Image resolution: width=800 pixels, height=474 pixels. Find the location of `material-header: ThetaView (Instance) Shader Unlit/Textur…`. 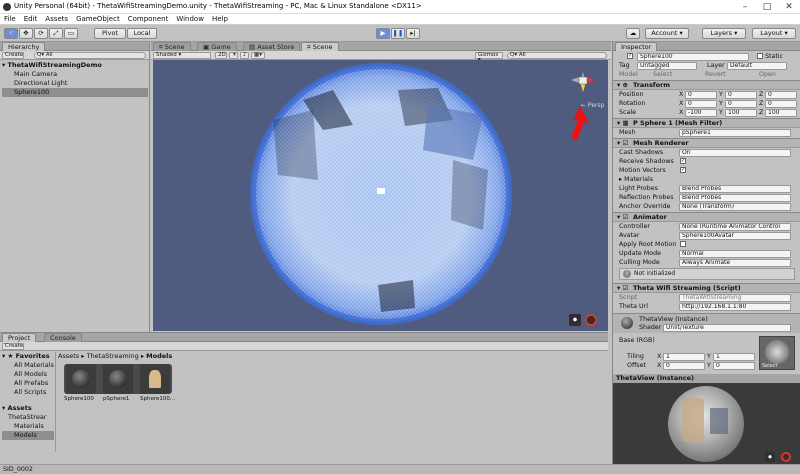

material-header: ThetaView (Instance) Shader Unlit/Textur… is located at coordinates (706, 323).